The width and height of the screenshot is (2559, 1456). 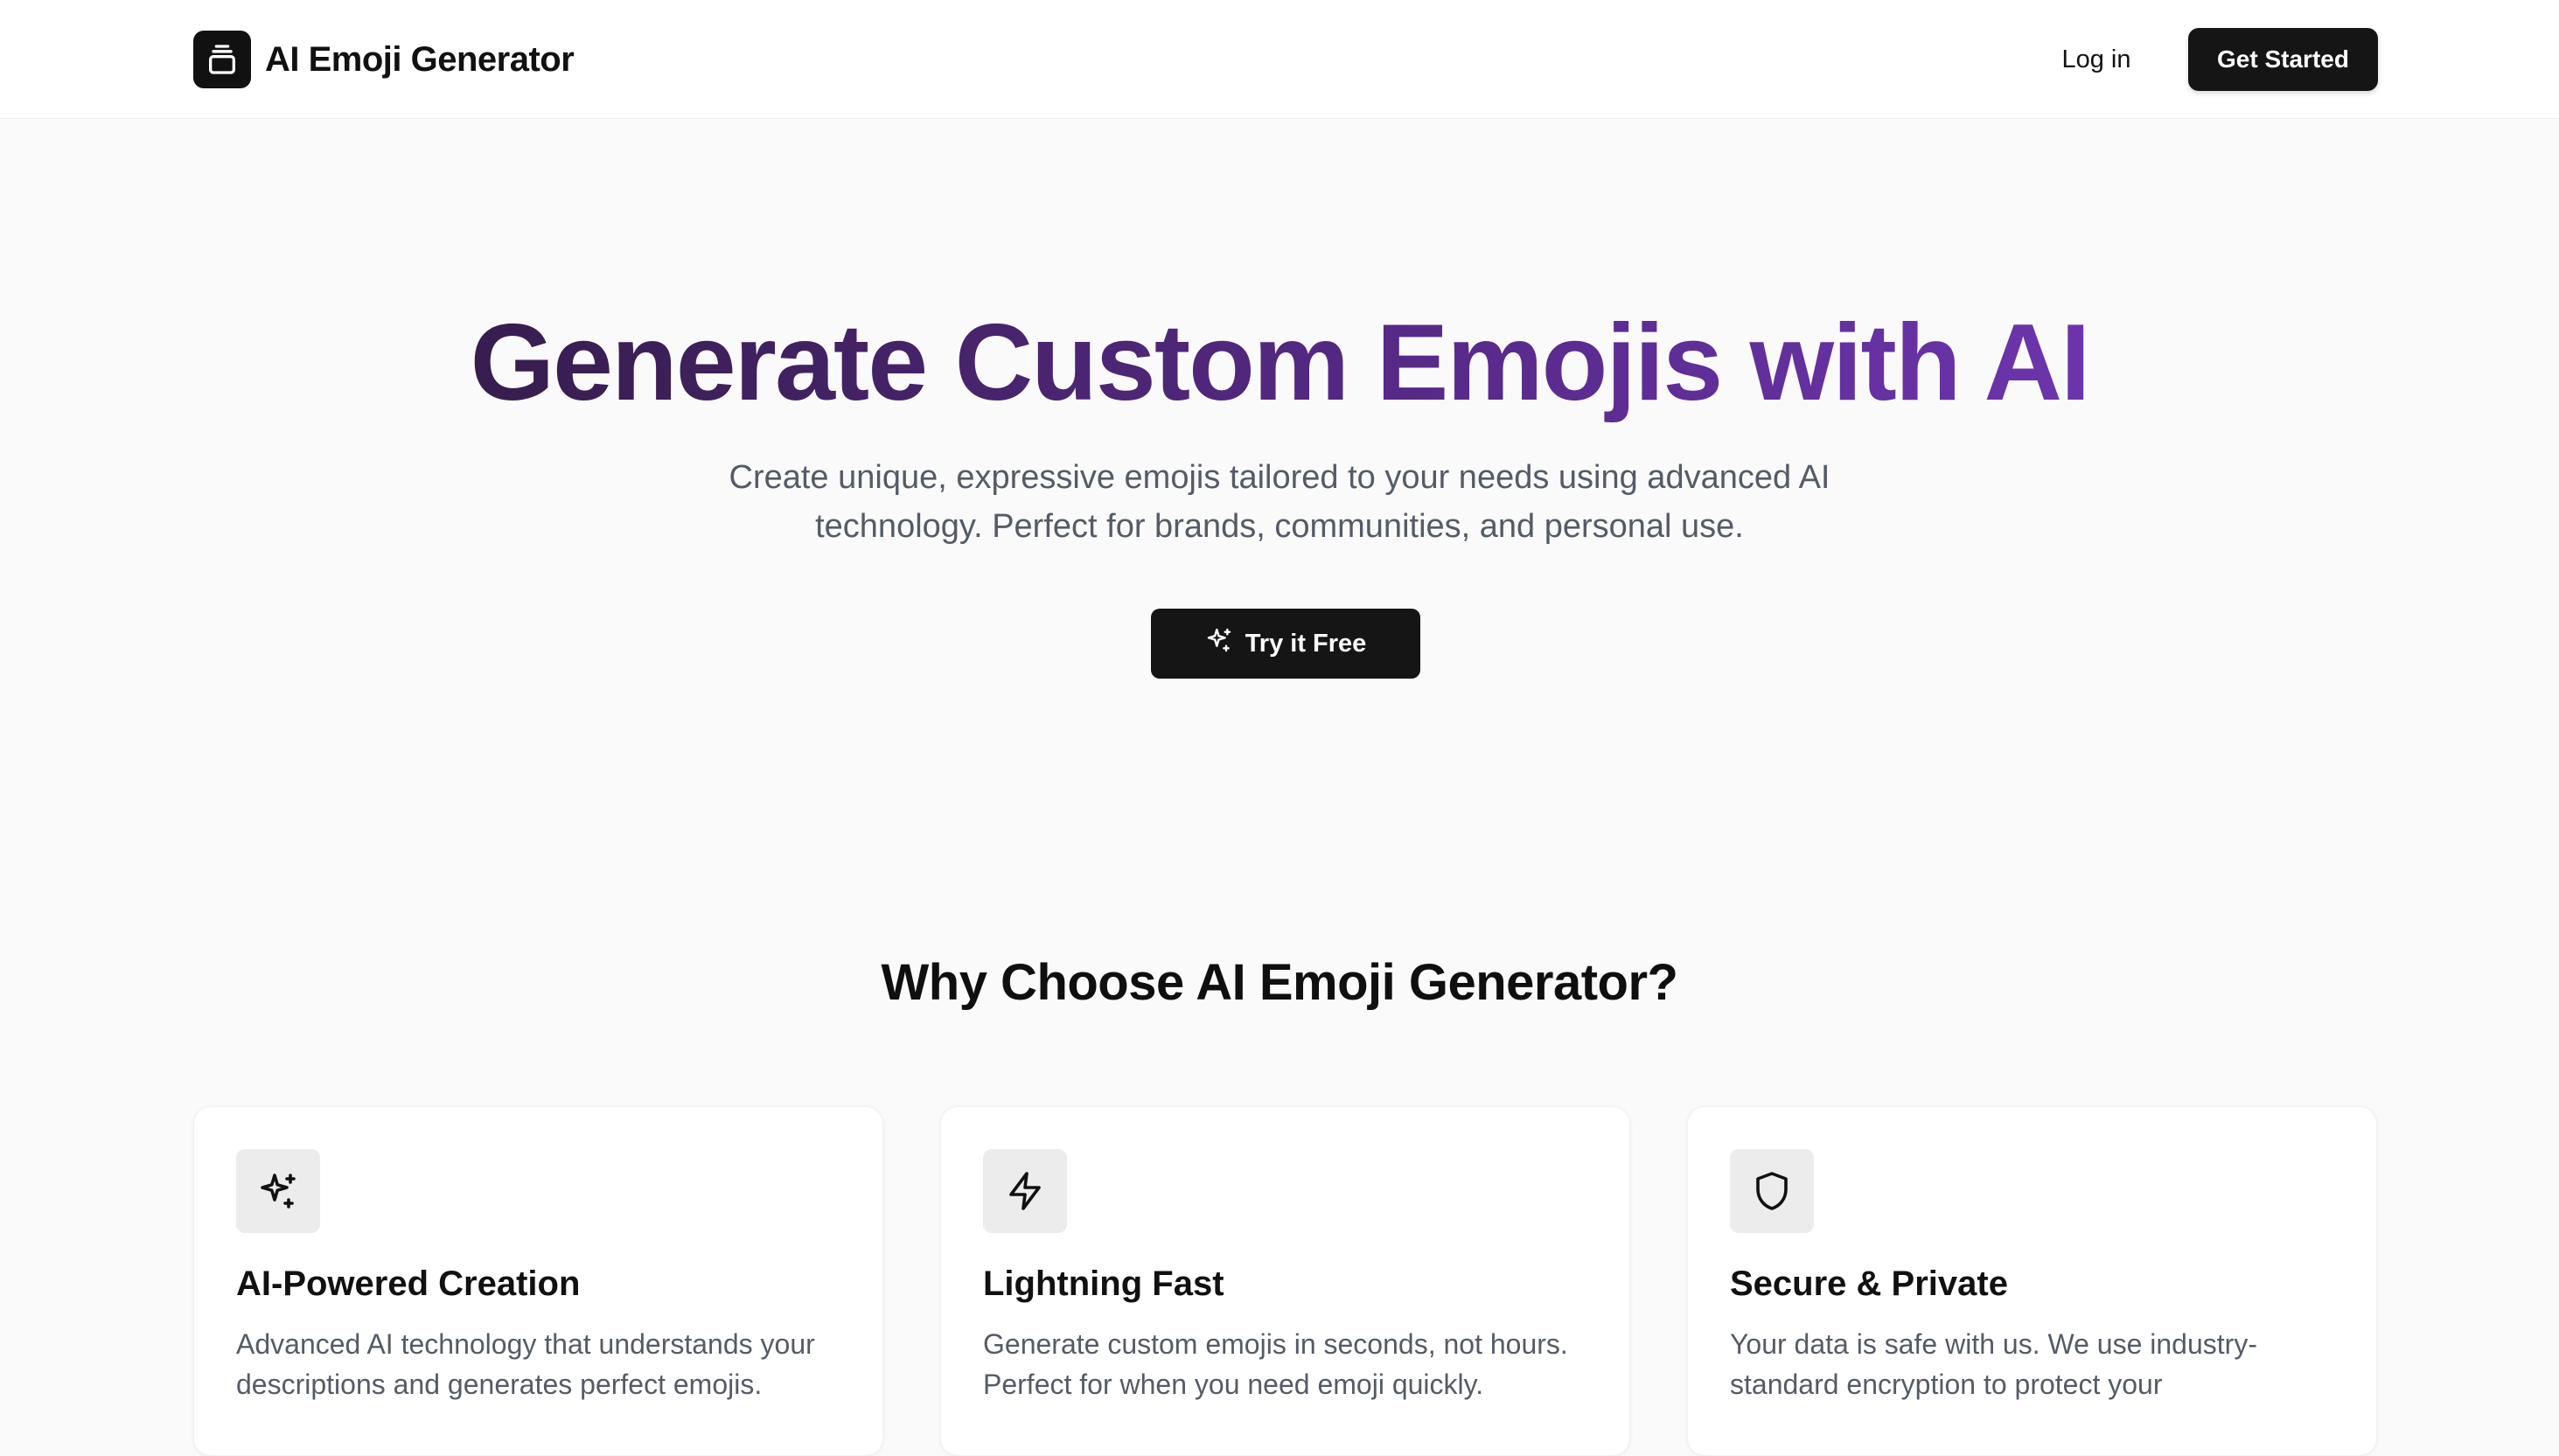 I want to click on hero-title-part-2: Emojis with AI, so click(x=1732, y=363).